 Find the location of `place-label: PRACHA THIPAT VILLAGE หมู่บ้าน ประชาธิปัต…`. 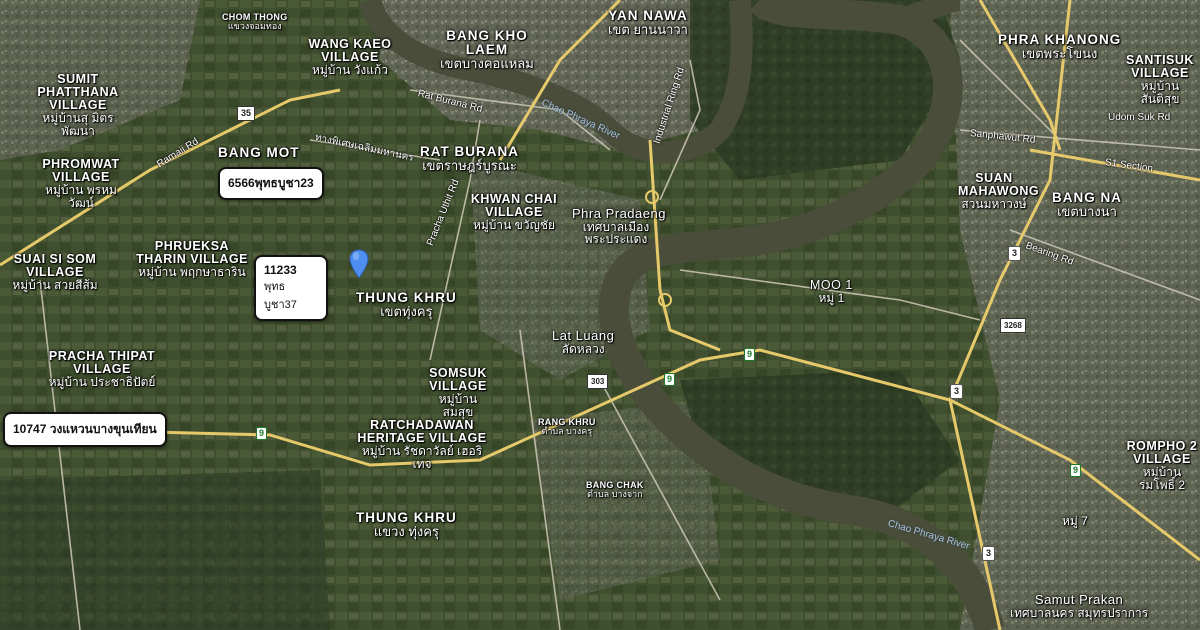

place-label: PRACHA THIPAT VILLAGE หมู่บ้าน ประชาธิปัต… is located at coordinates (102, 369).